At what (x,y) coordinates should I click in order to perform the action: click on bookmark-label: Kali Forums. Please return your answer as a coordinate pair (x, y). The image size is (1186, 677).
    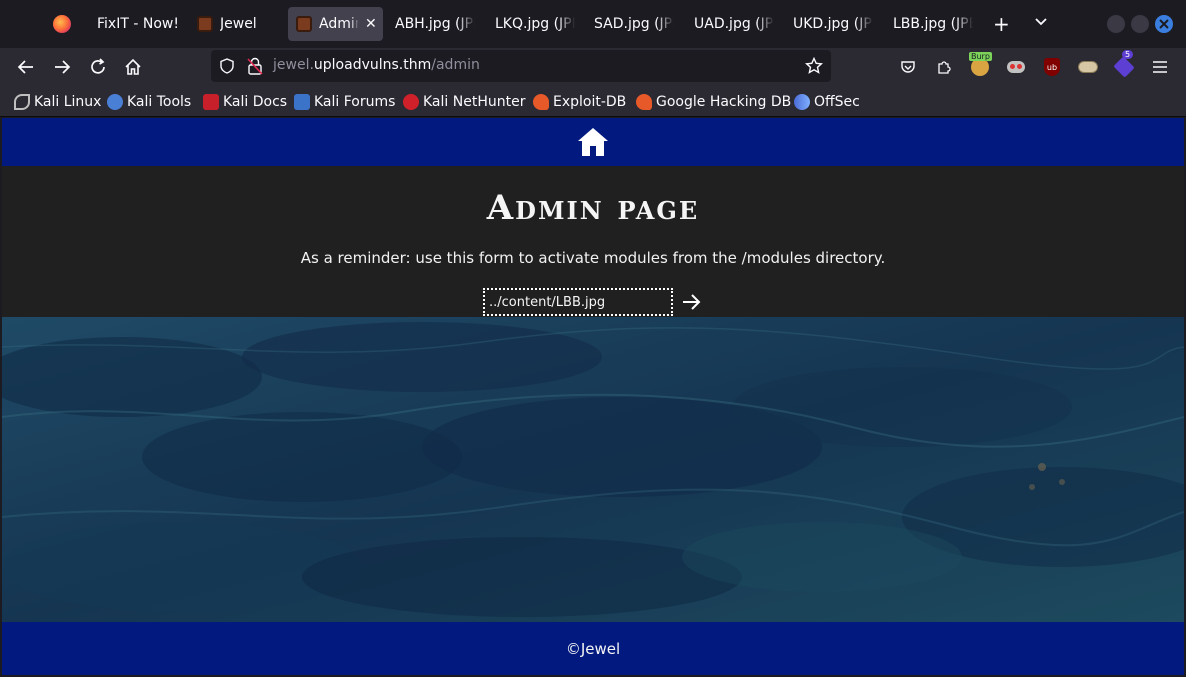
    Looking at the image, I should click on (355, 102).